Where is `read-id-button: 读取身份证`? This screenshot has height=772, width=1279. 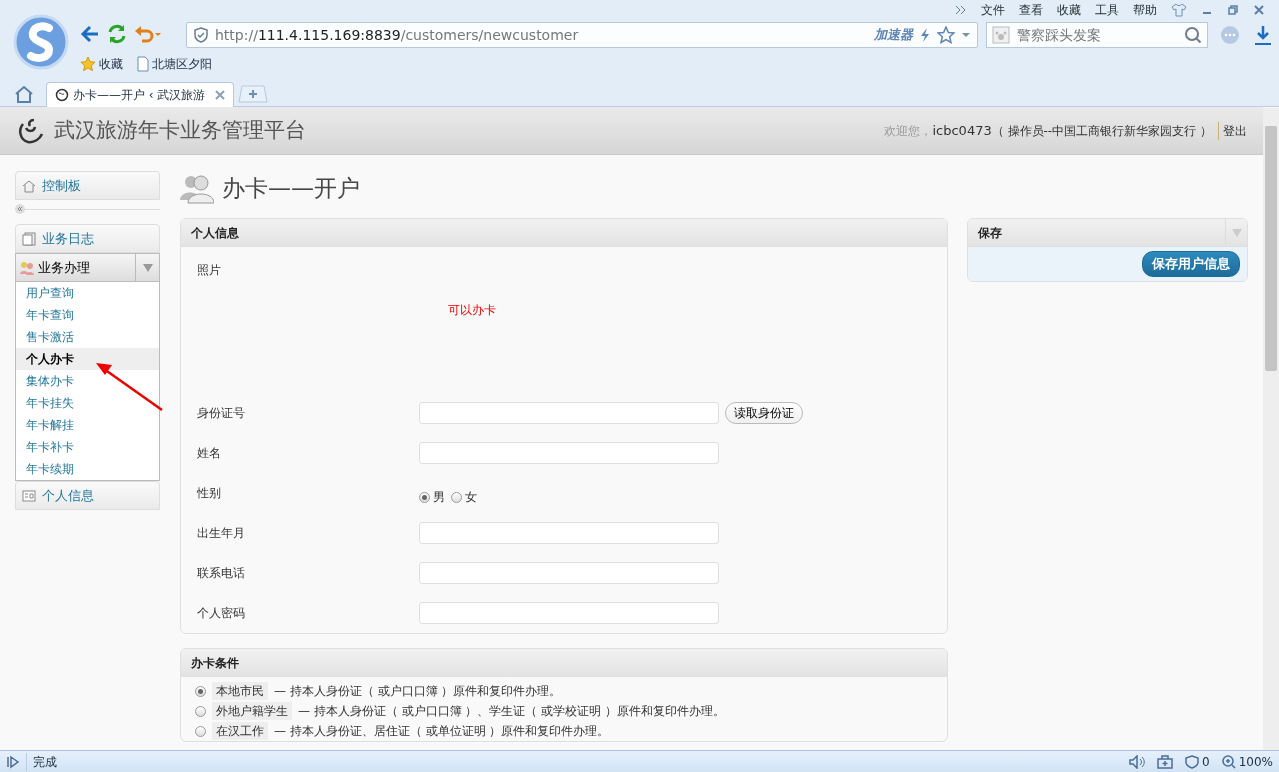 read-id-button: 读取身份证 is located at coordinates (764, 413).